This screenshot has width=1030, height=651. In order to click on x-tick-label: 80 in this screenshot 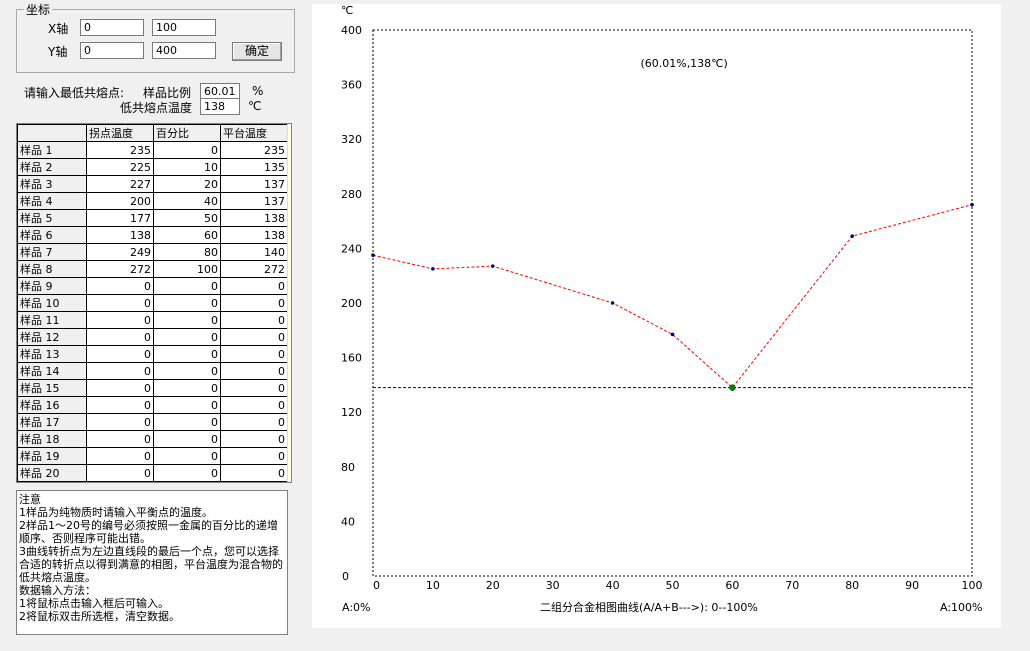, I will do `click(852, 585)`.